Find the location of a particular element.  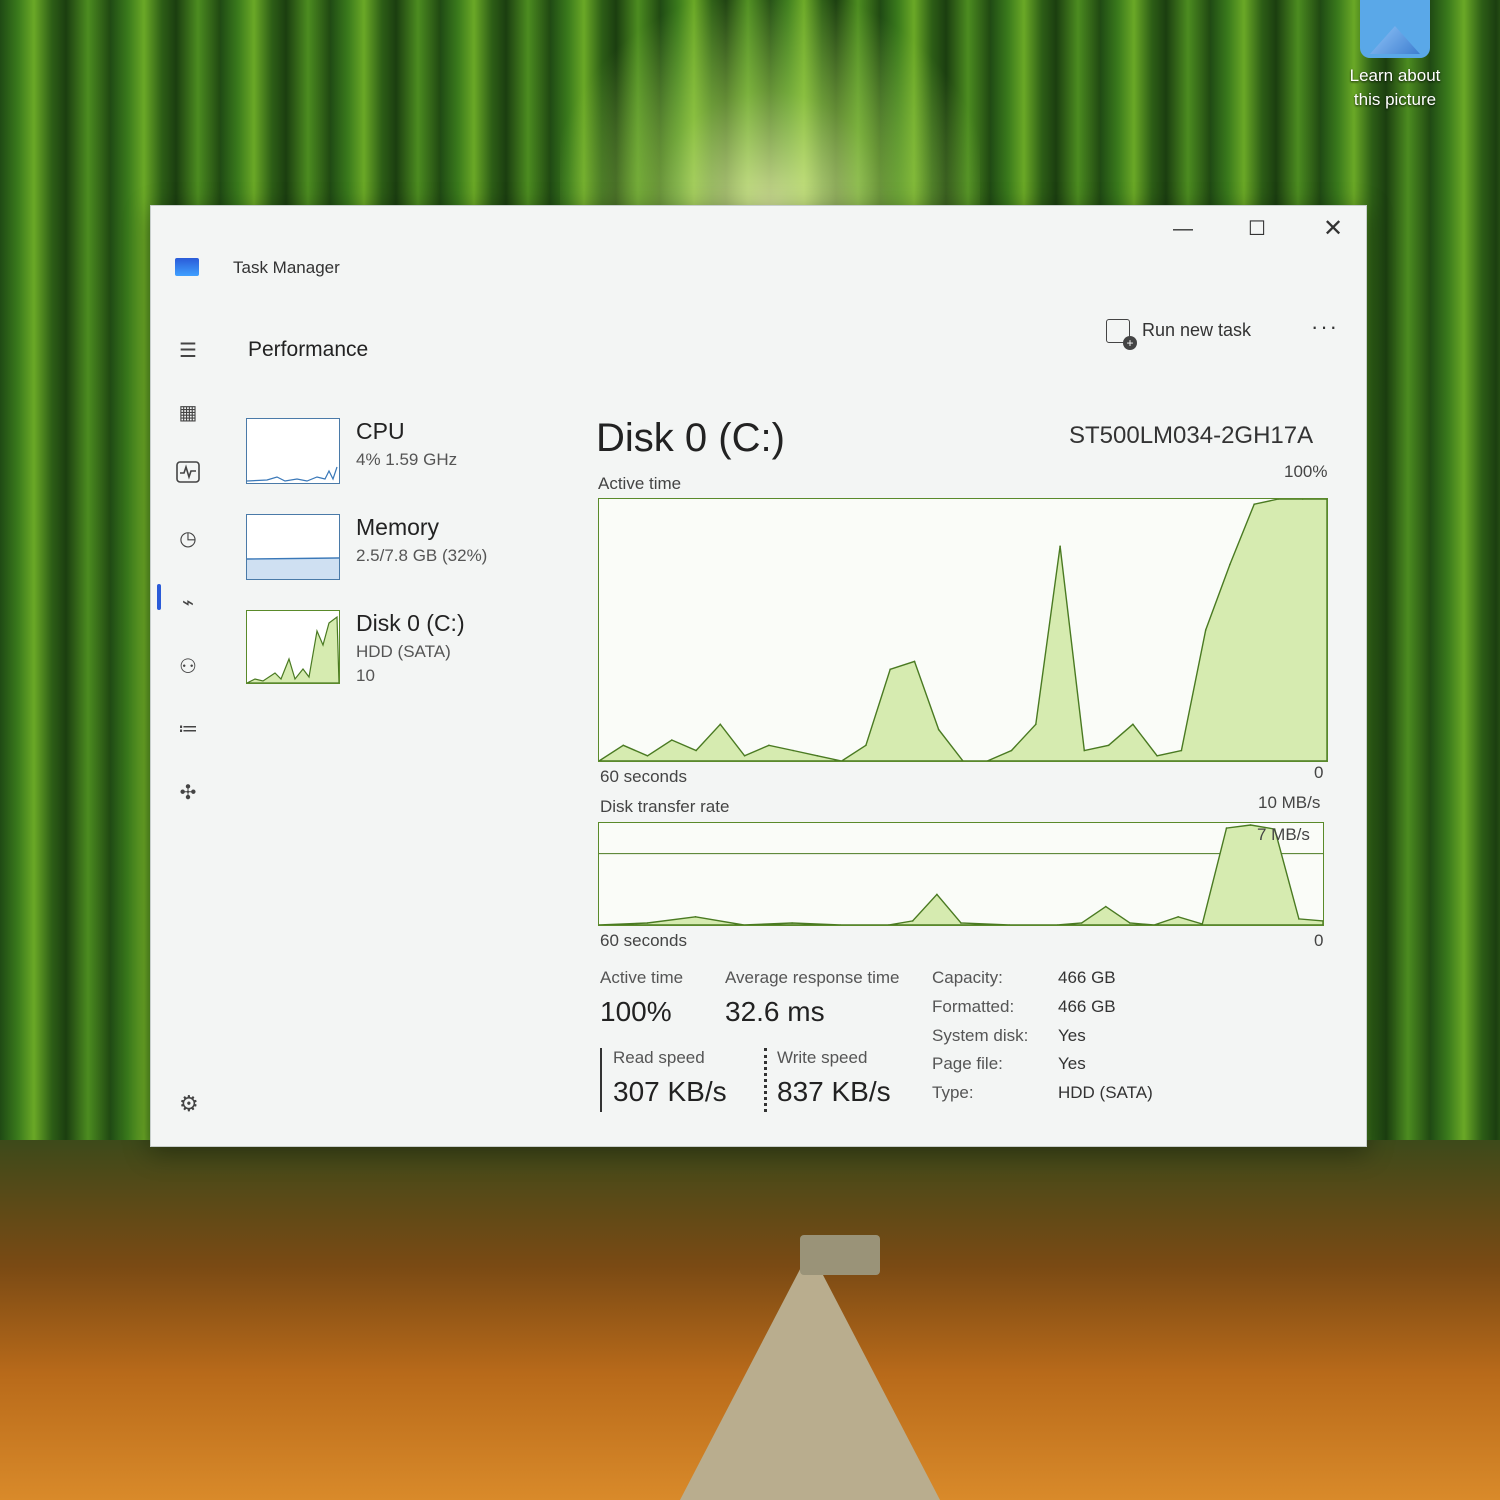

startup-apps-icon: ⌁ is located at coordinates (188, 603).